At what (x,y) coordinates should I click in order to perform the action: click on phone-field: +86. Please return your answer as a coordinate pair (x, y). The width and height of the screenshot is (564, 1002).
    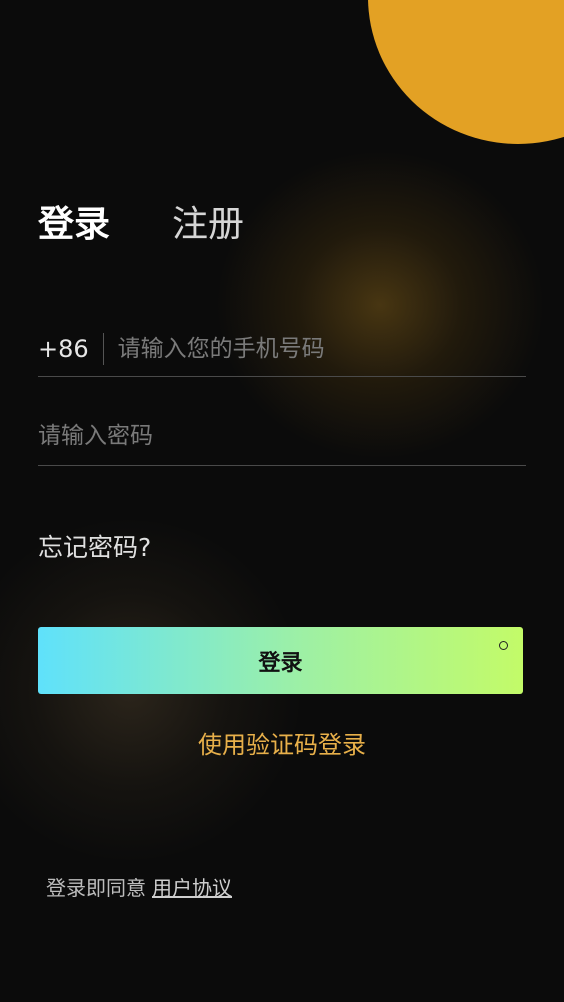
    Looking at the image, I should click on (282, 349).